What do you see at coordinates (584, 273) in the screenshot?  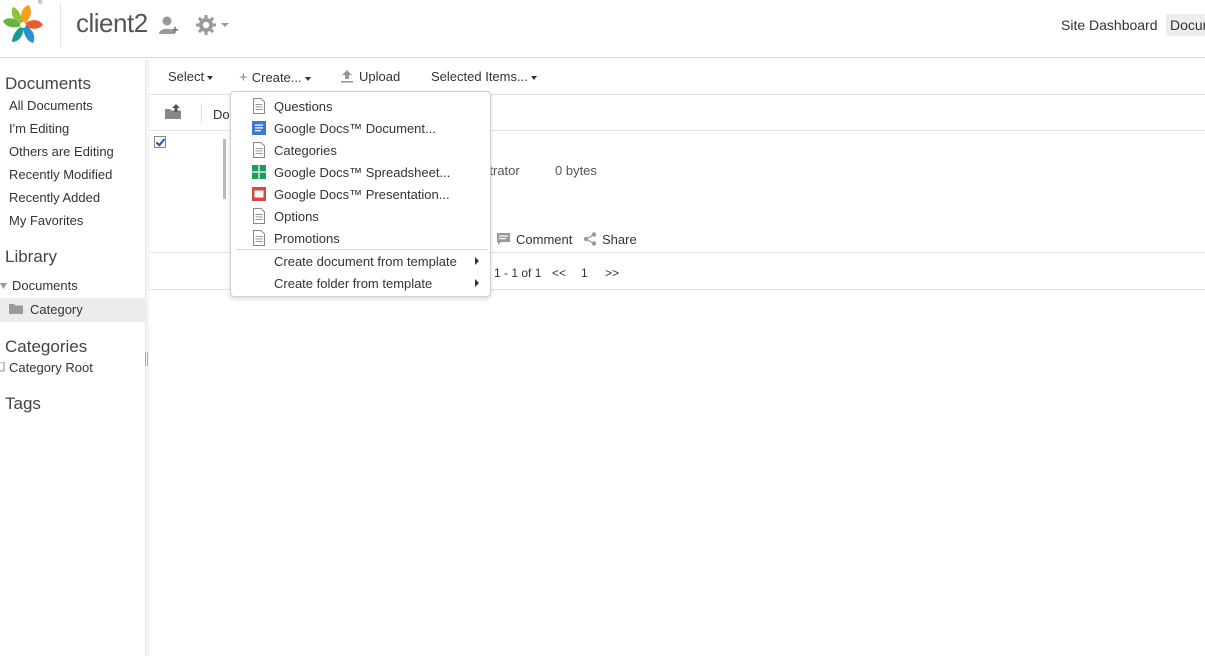 I see `pagination-page: 1` at bounding box center [584, 273].